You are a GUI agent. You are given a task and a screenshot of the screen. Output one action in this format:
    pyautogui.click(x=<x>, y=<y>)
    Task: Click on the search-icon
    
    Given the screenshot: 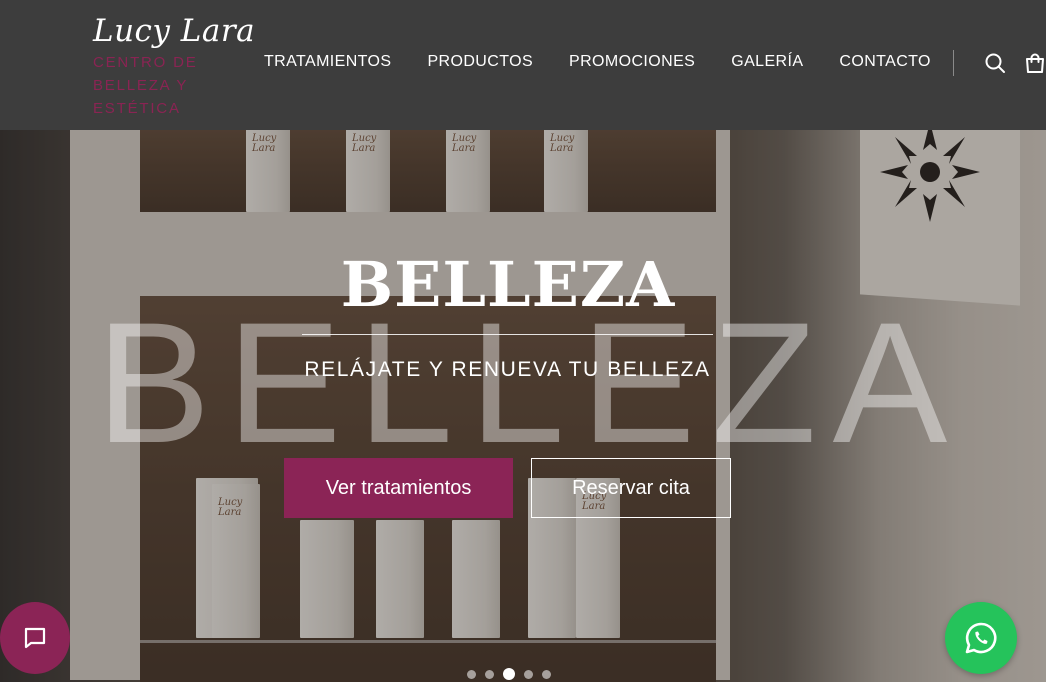 What is the action you would take?
    pyautogui.click(x=995, y=63)
    